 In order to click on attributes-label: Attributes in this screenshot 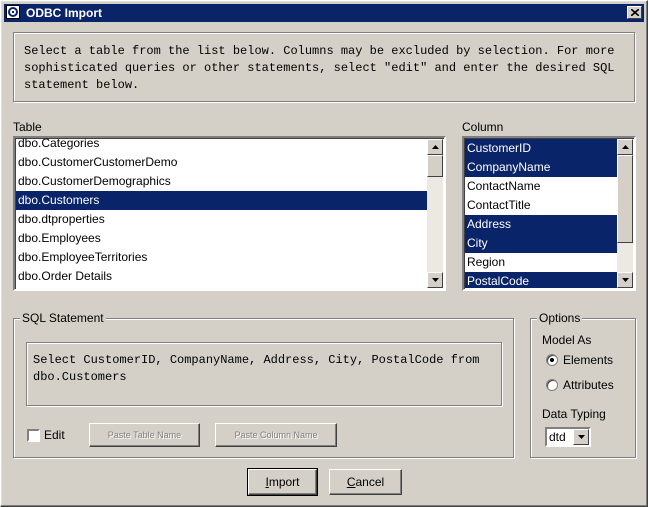, I will do `click(588, 385)`.